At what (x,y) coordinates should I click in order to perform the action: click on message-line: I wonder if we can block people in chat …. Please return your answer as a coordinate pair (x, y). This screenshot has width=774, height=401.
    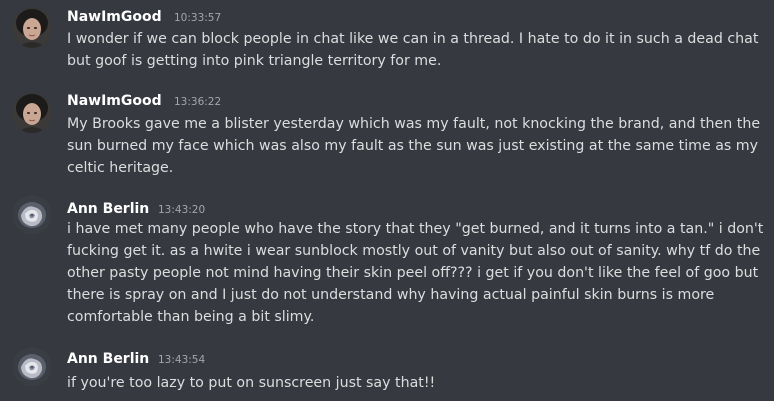
    Looking at the image, I should click on (413, 39).